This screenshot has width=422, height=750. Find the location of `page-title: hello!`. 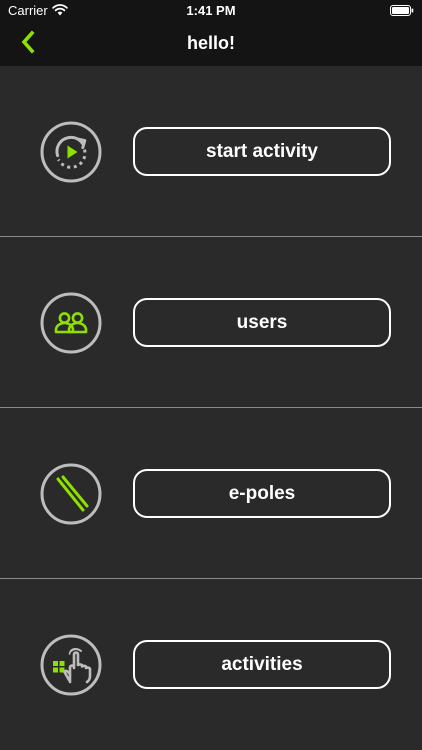

page-title: hello! is located at coordinates (211, 43).